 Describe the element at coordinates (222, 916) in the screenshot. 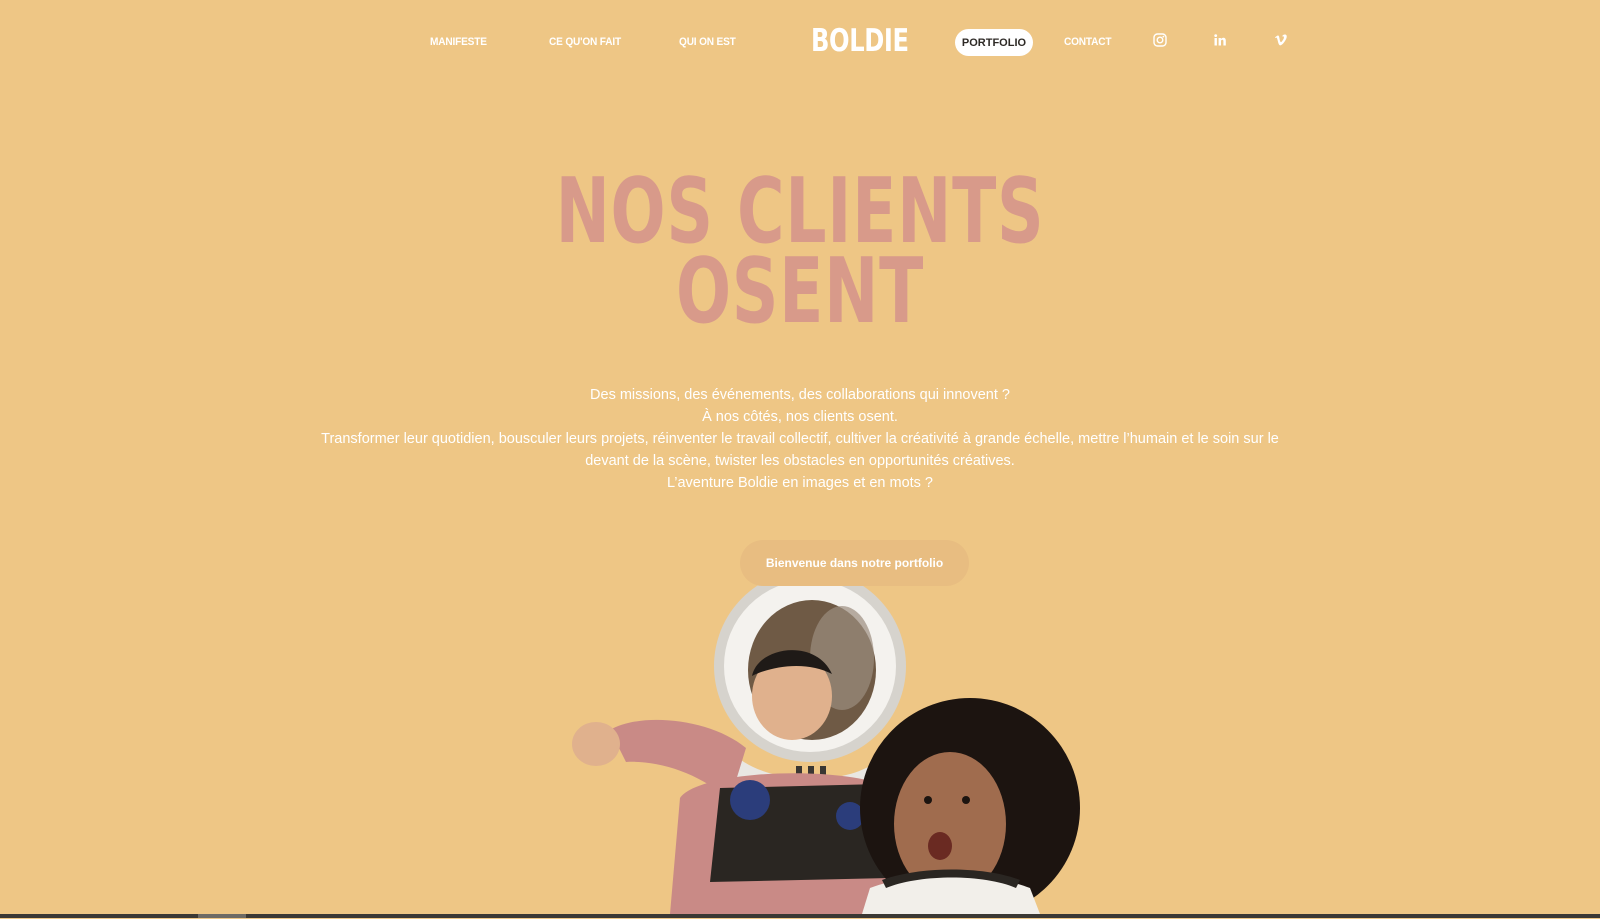

I see `scrollbar-thumb` at that location.